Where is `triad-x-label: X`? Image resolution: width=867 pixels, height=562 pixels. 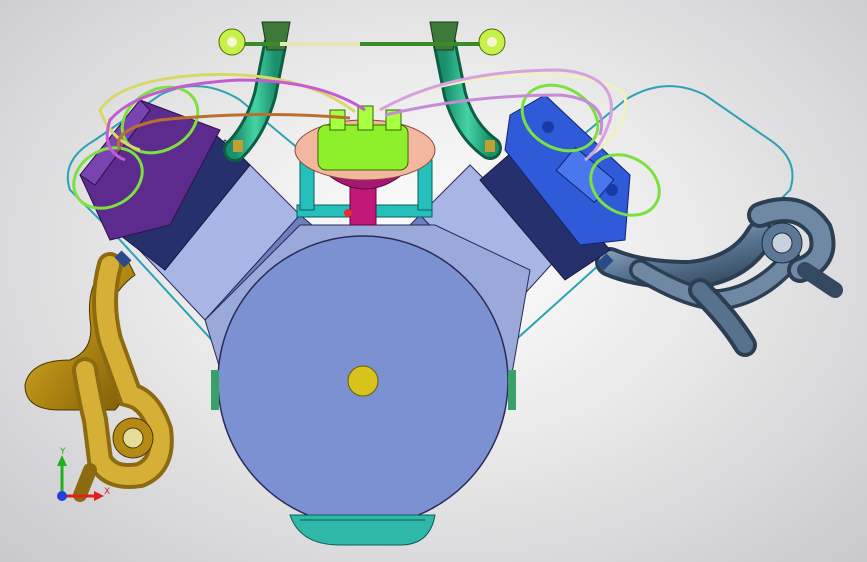 triad-x-label: X is located at coordinates (107, 492).